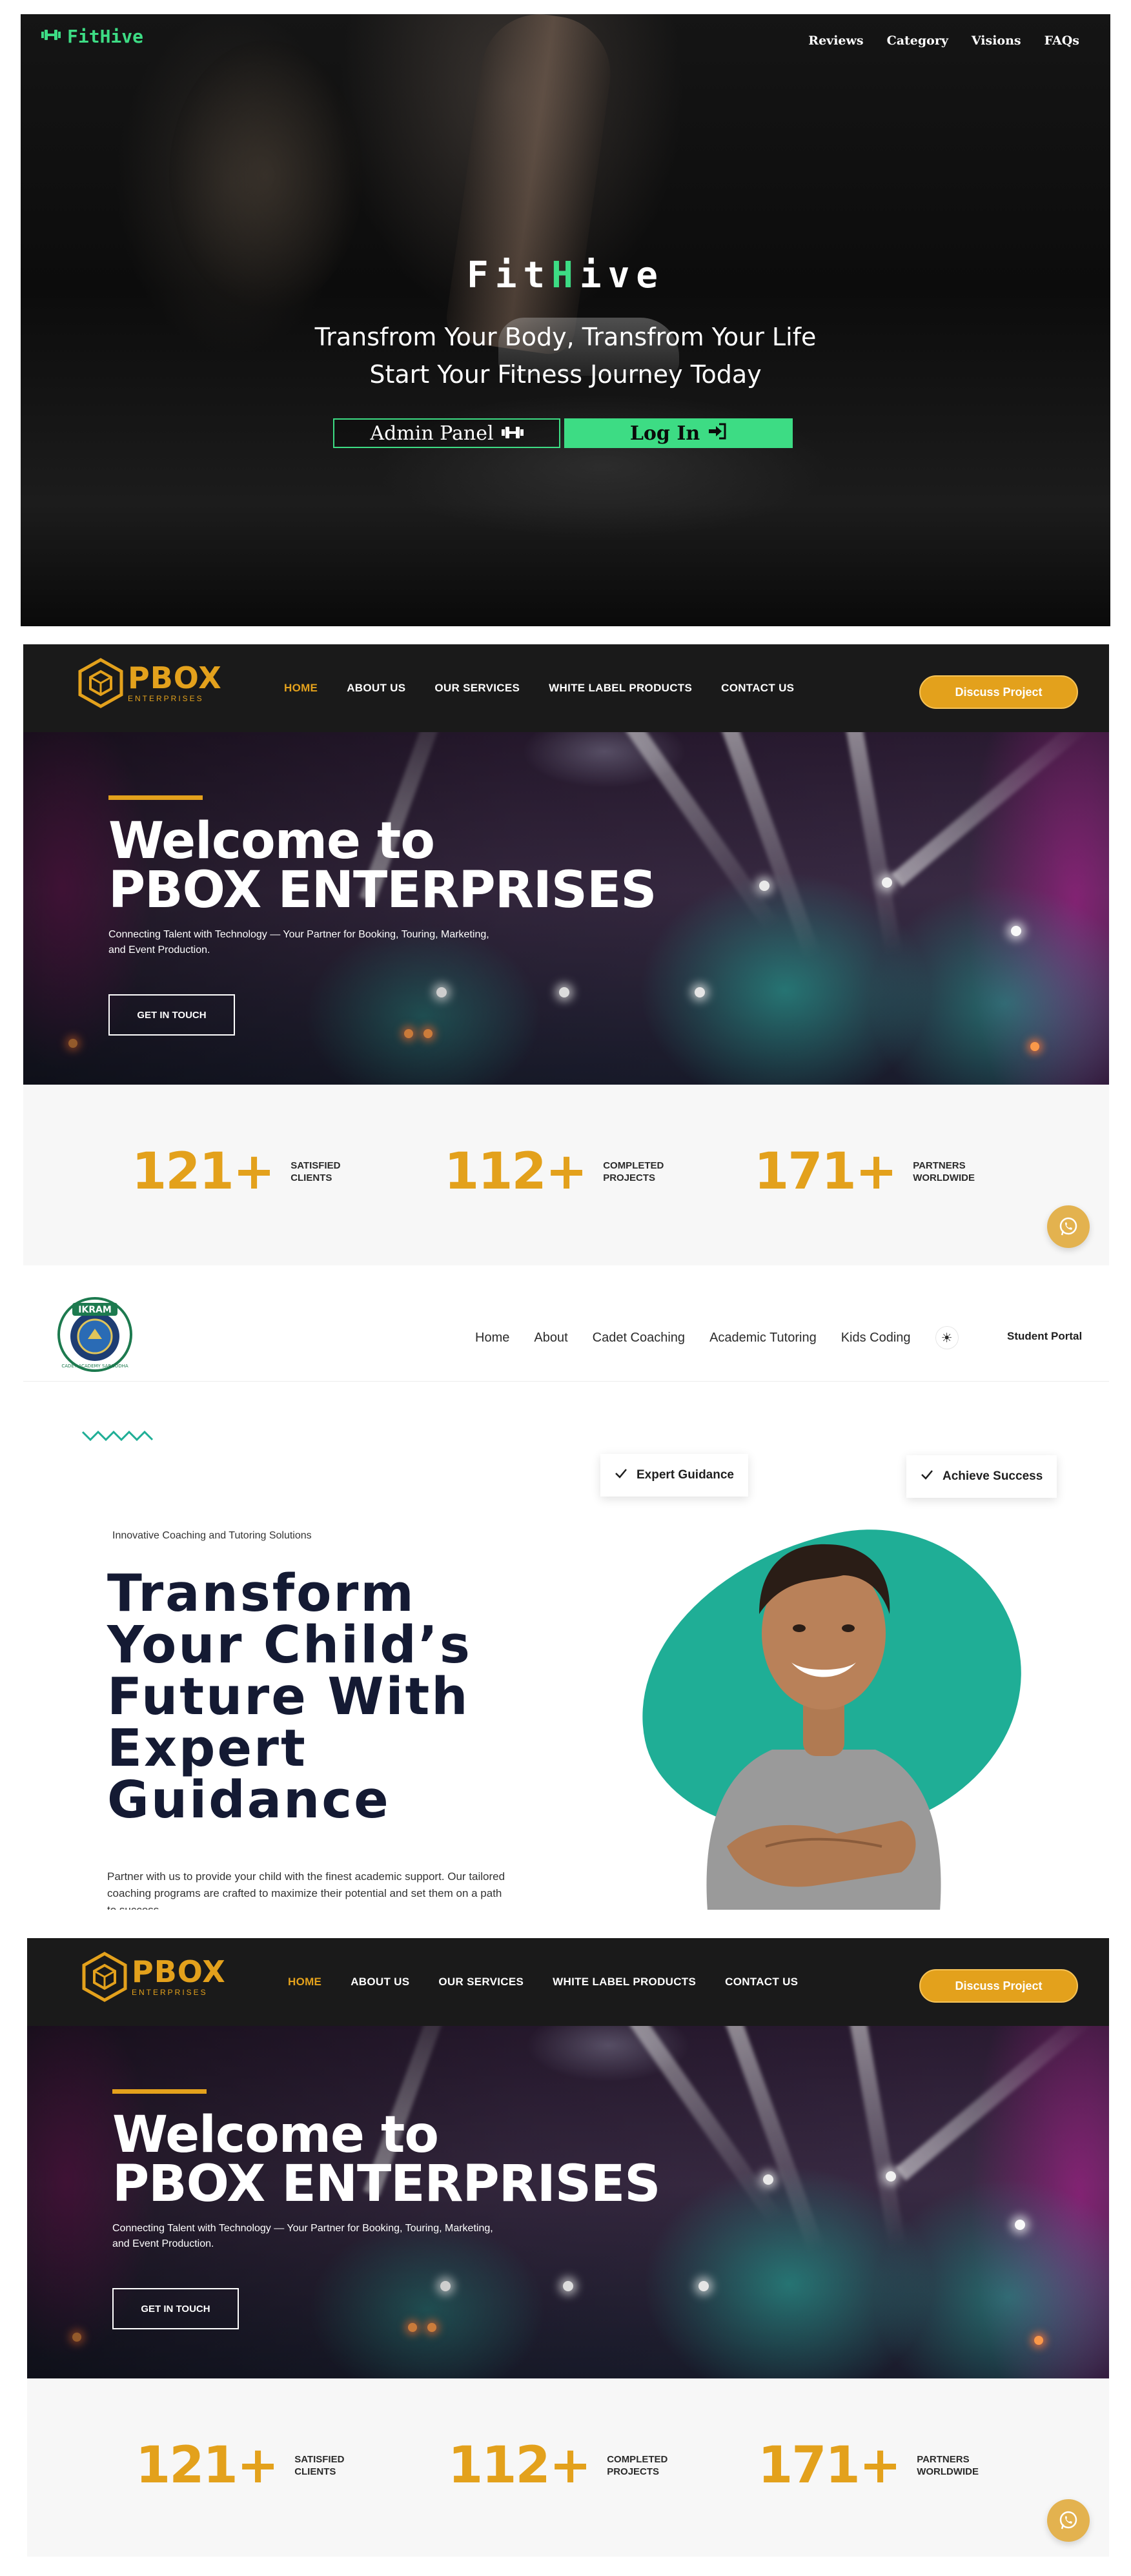 This screenshot has height=2576, width=1131. Describe the element at coordinates (95, 1310) in the screenshot. I see `seal-text: IKRAM` at that location.